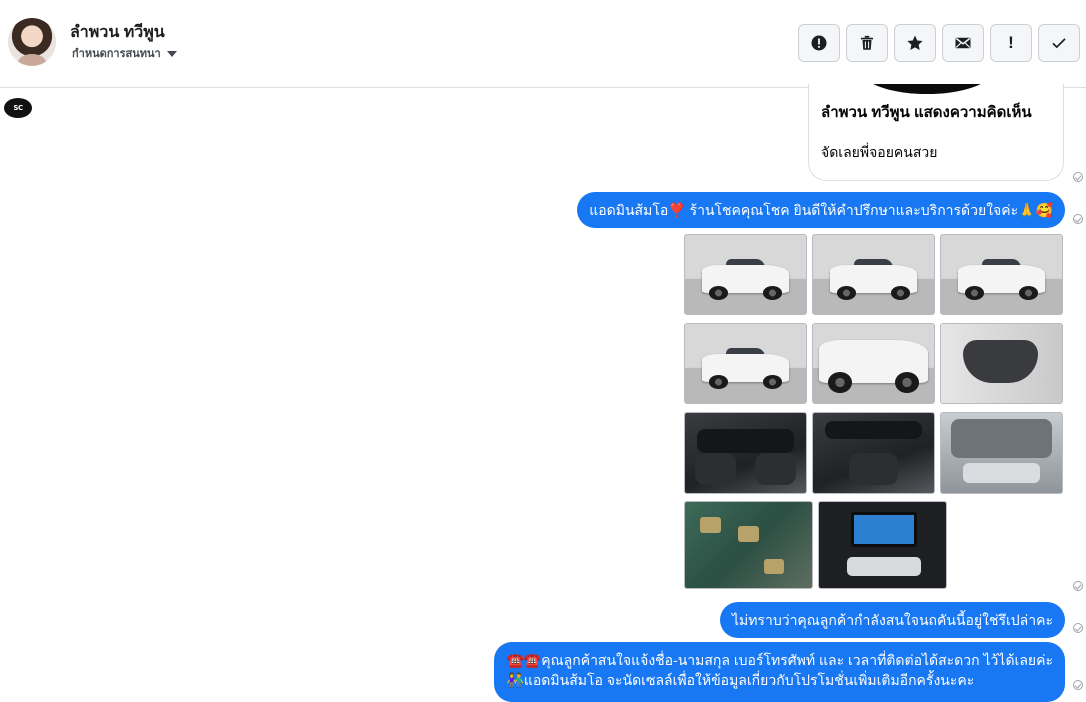 This screenshot has width=1086, height=702. Describe the element at coordinates (543, 44) in the screenshot. I see `conversation-header: ลำพวน ทวีพูน กำหนดการสนทนา !` at that location.